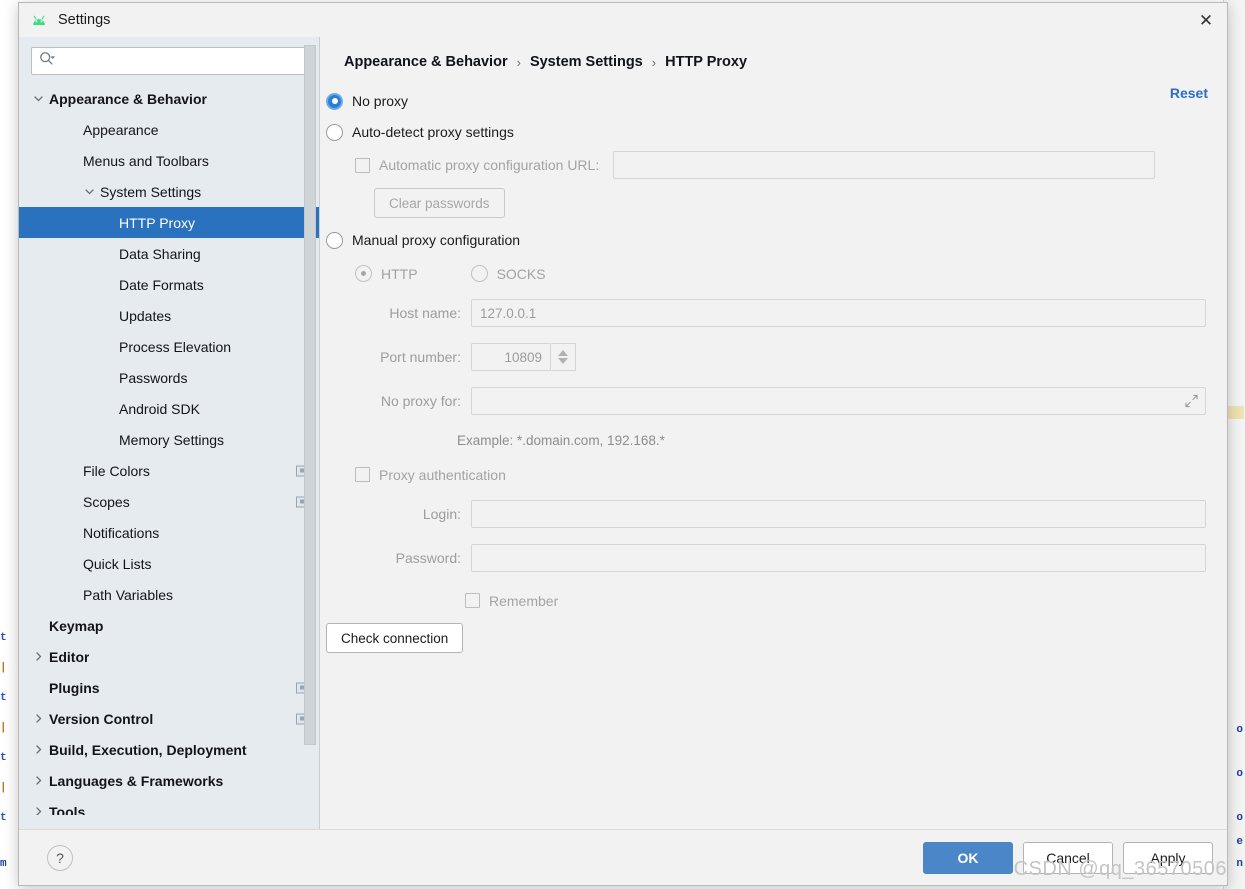  Describe the element at coordinates (563, 353) in the screenshot. I see `stepper-up-icon` at that location.